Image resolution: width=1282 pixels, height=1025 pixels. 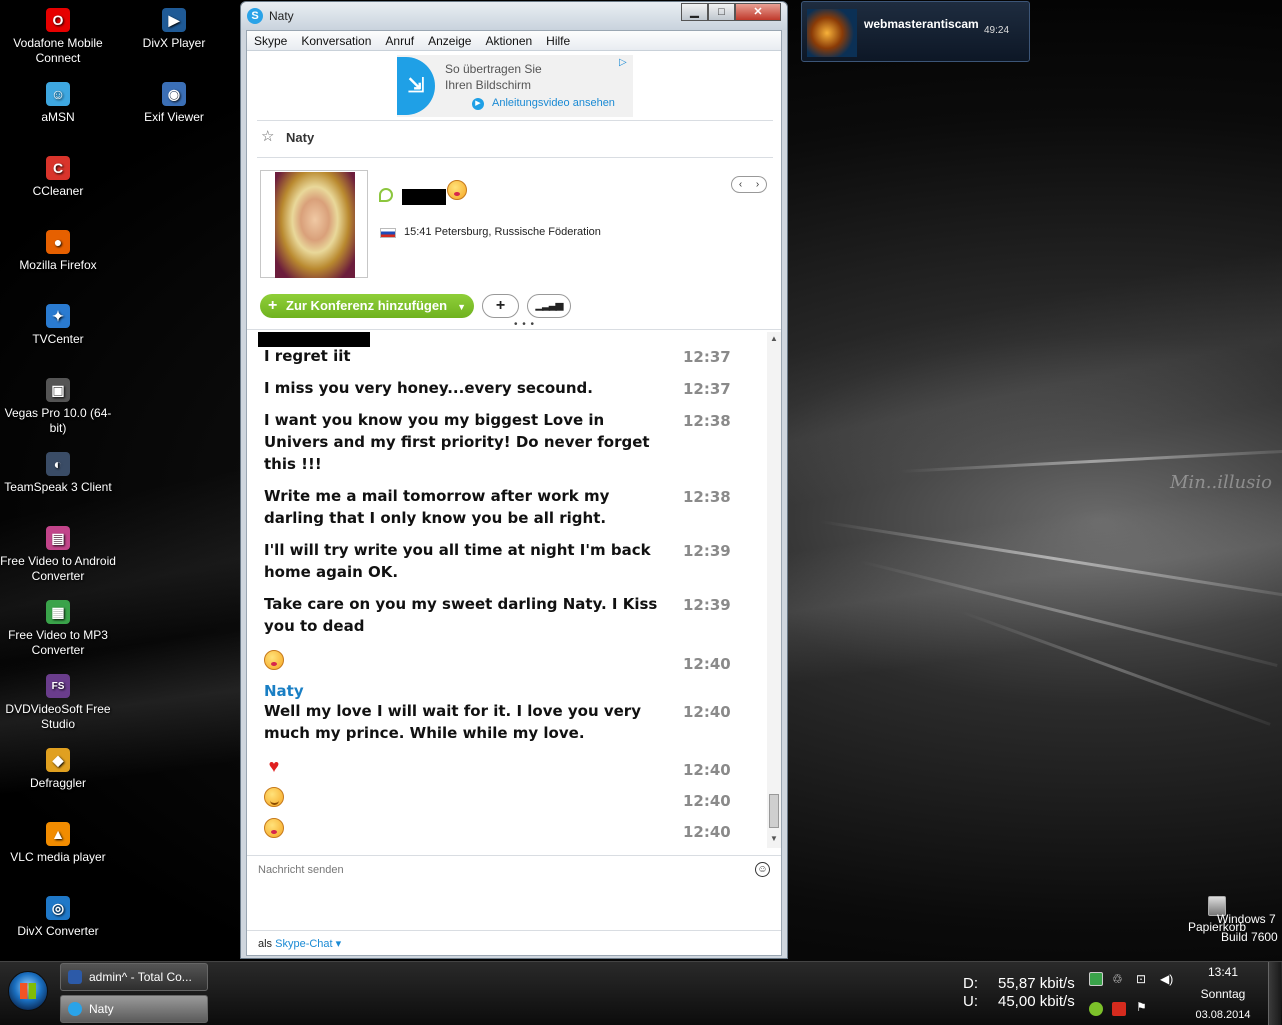 What do you see at coordinates (58, 407) in the screenshot?
I see `desktop-shortcut: ▣ Vegas Pro 10.0 (64-bit)` at bounding box center [58, 407].